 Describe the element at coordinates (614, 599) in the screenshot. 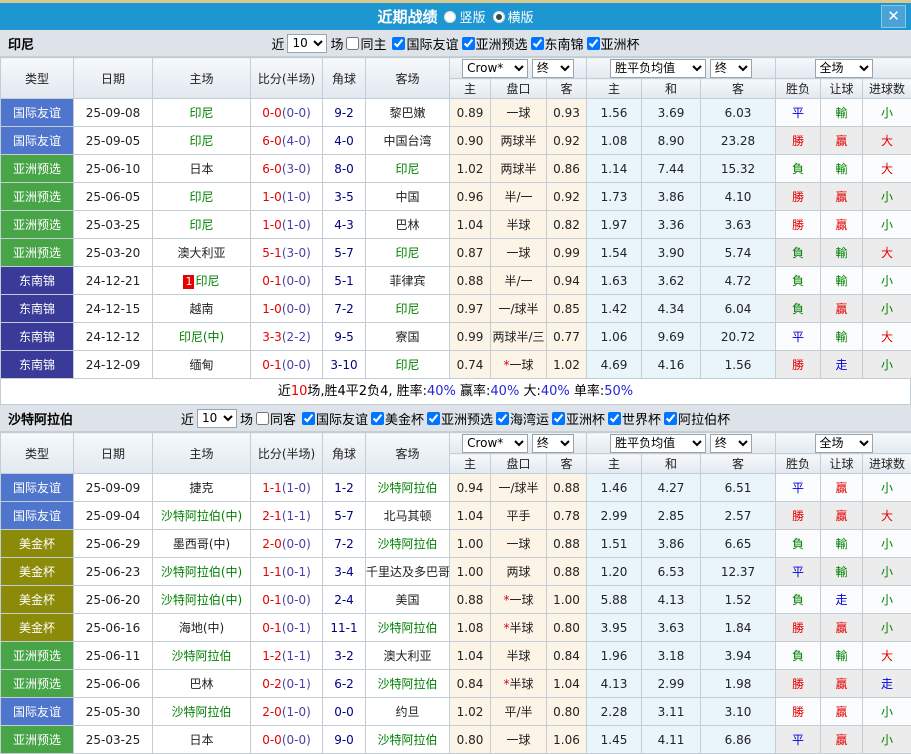

I see `avg-home-cell: 5.88` at that location.